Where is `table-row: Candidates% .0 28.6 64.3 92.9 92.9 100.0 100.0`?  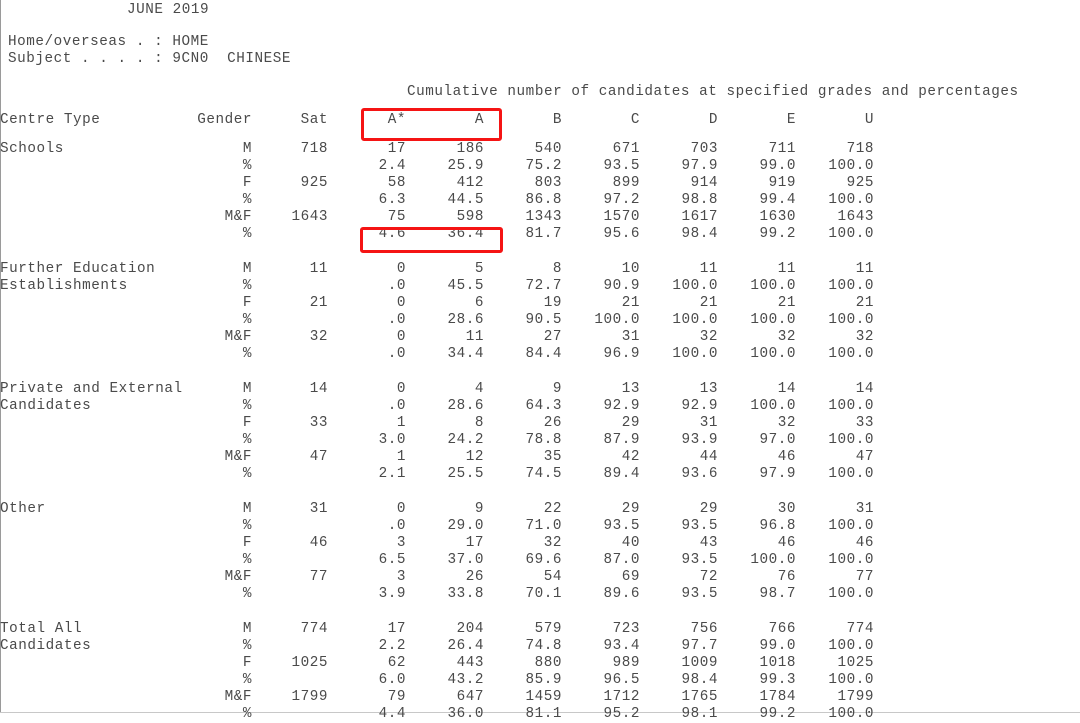 table-row: Candidates% .0 28.6 64.3 92.9 92.9 100.0 100.0 is located at coordinates (437, 406).